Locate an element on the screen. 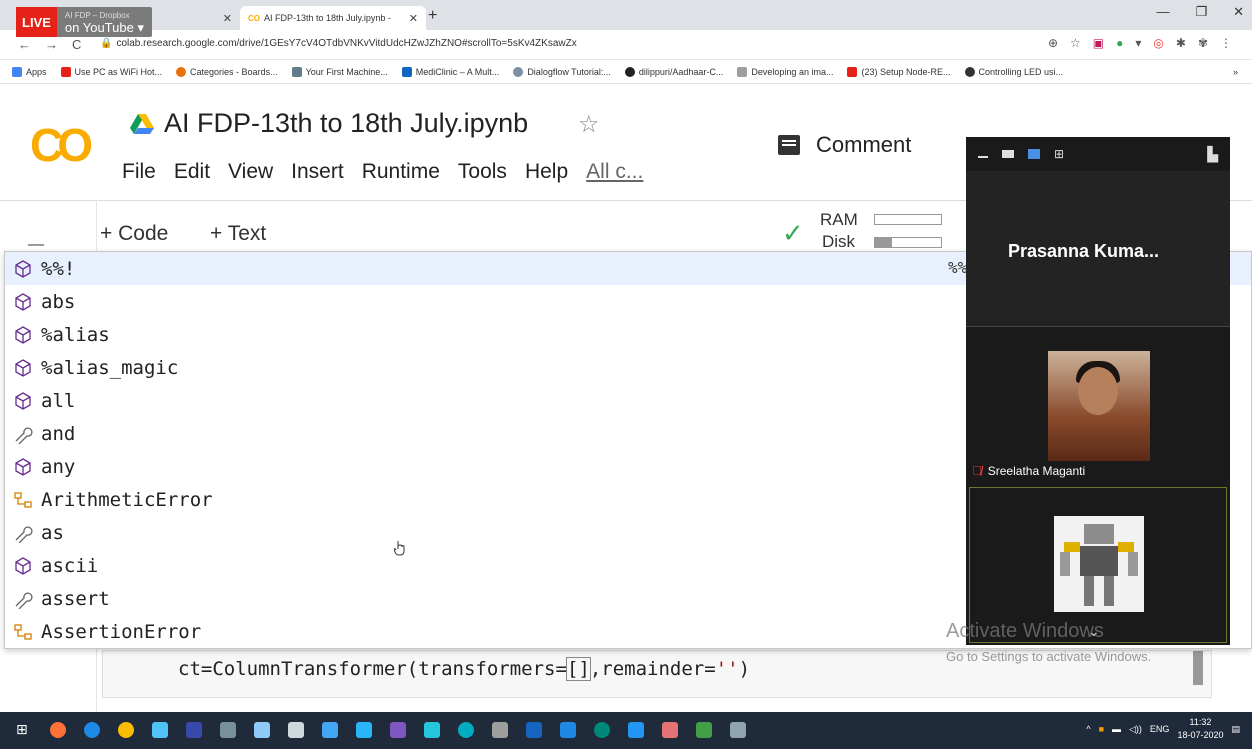  language-indicator: ENG is located at coordinates (1160, 729).